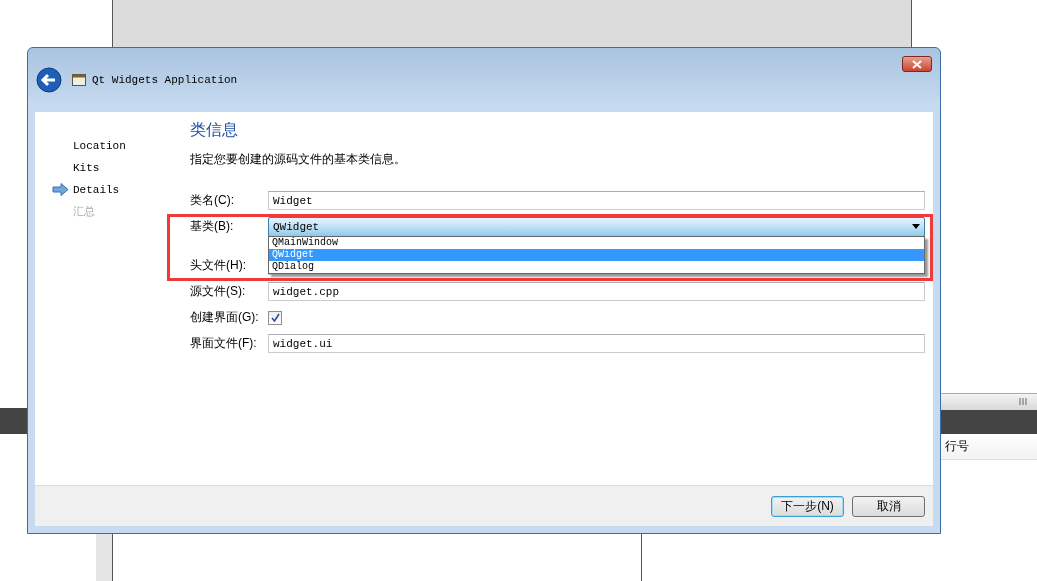 Image resolution: width=1037 pixels, height=581 pixels. What do you see at coordinates (888, 506) in the screenshot?
I see `dialog-button: 取消` at bounding box center [888, 506].